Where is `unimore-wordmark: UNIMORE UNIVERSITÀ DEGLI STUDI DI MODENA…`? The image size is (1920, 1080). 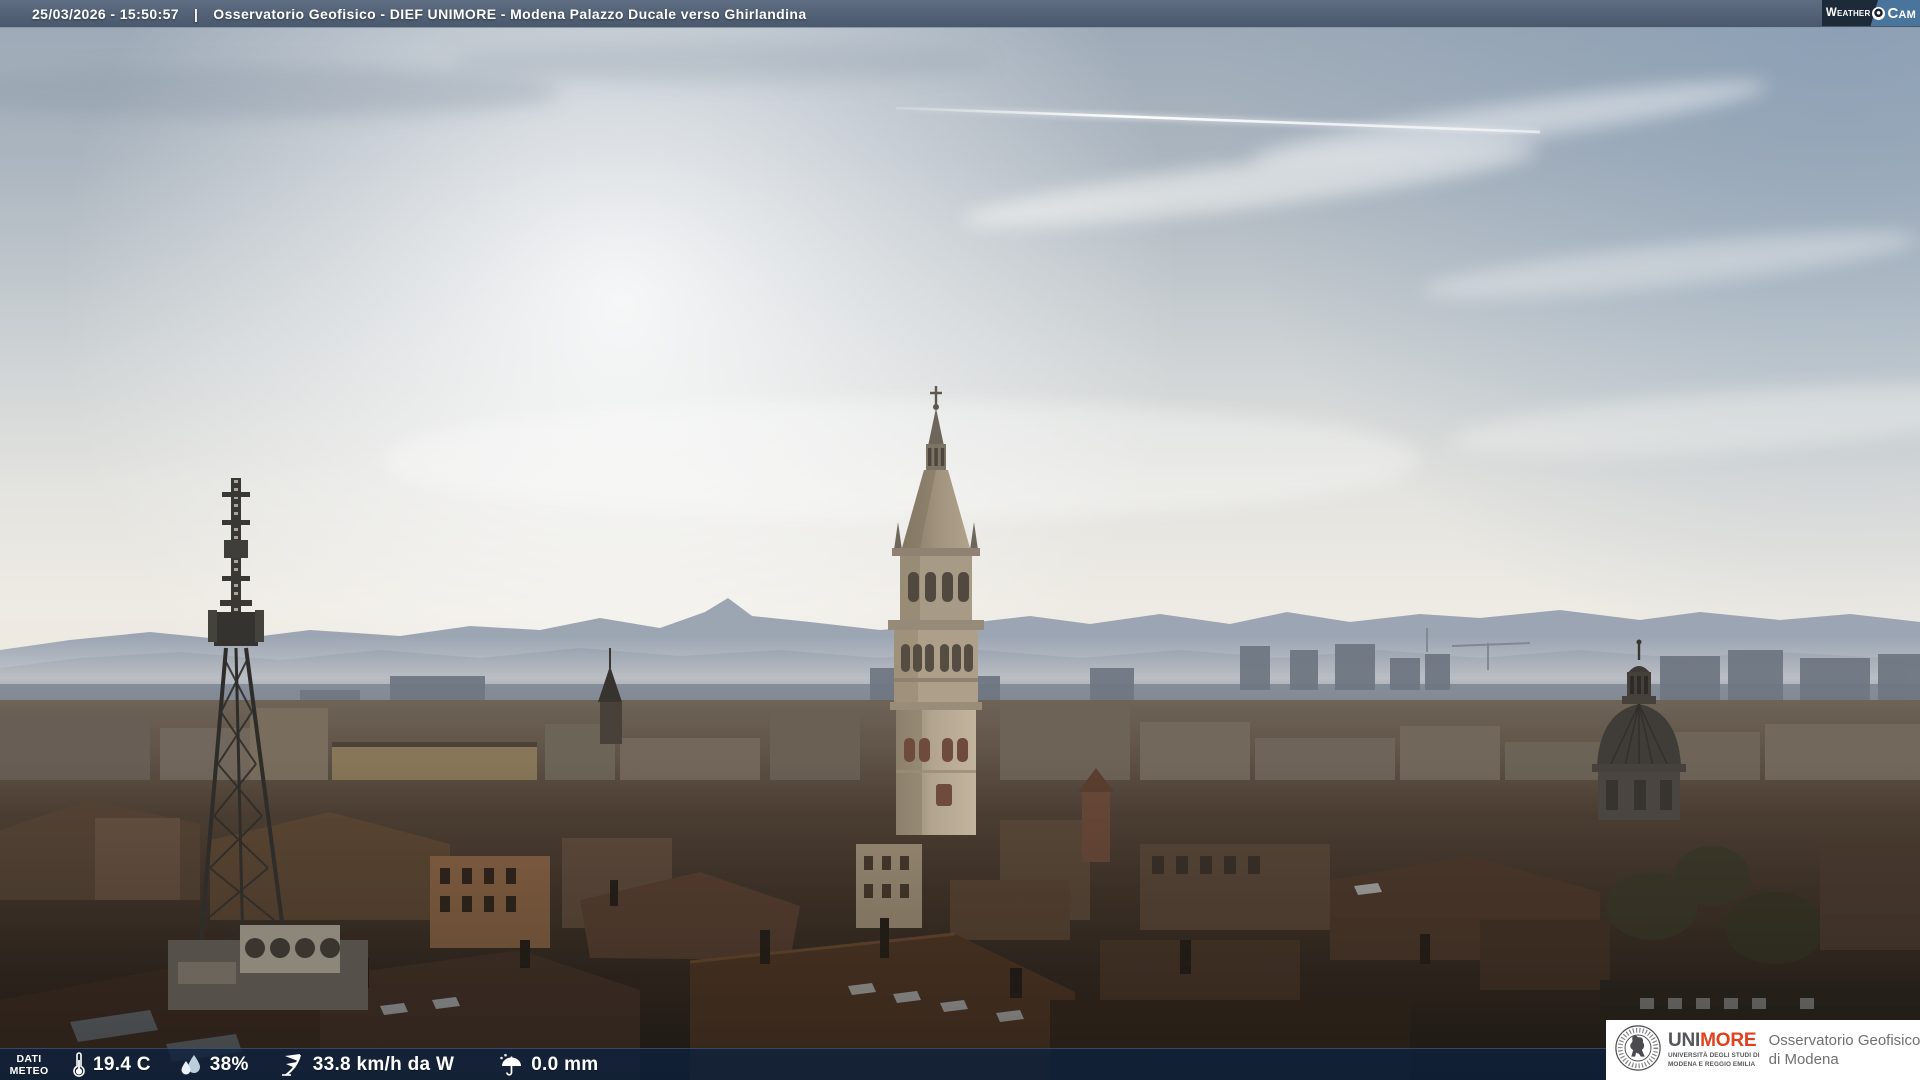
unimore-wordmark: UNIMORE UNIVERSITÀ DEGLI STUDI DI MODENA… is located at coordinates (1714, 1050).